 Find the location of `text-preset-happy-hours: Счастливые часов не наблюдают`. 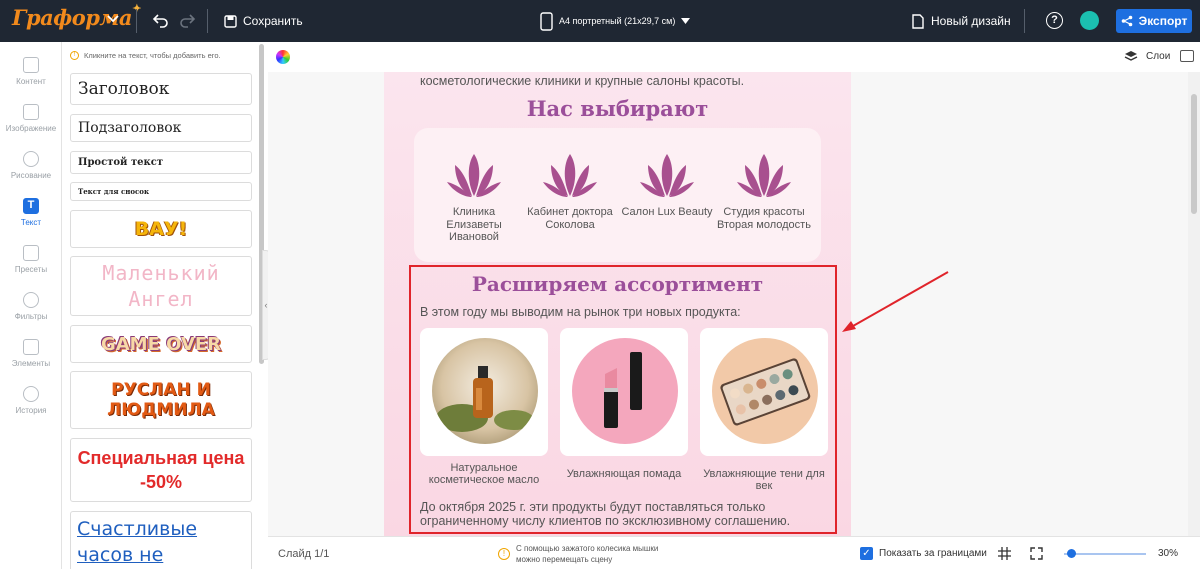

text-preset-happy-hours: Счастливые часов не наблюдают is located at coordinates (161, 540).